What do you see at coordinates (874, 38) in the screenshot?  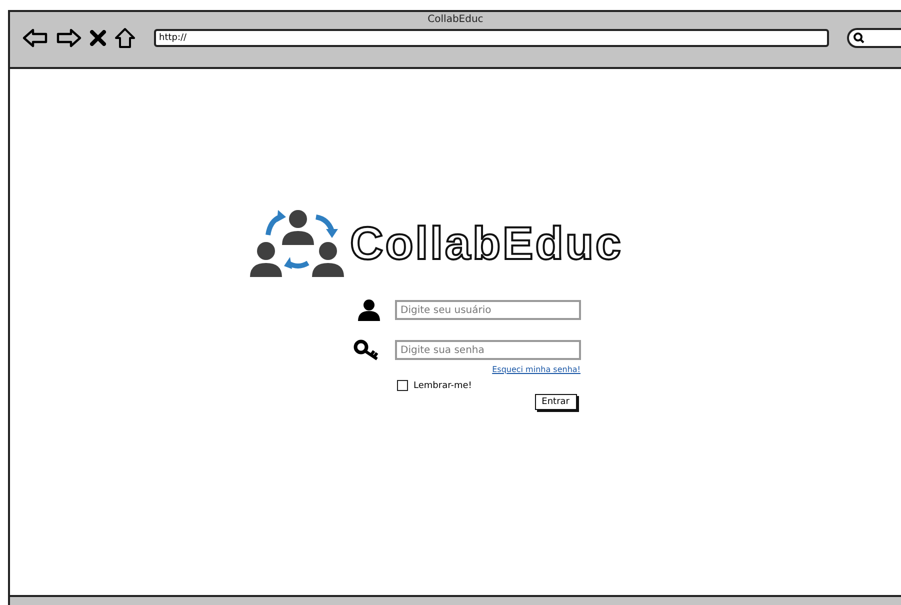 I see `search-field` at bounding box center [874, 38].